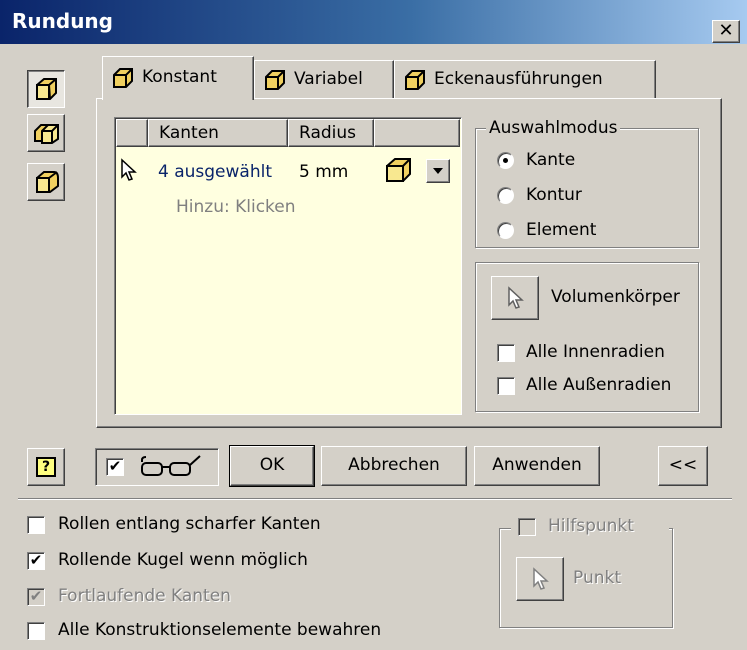 Image resolution: width=747 pixels, height=650 pixels. Describe the element at coordinates (129, 169) in the screenshot. I see `row-pointer-icon` at that location.